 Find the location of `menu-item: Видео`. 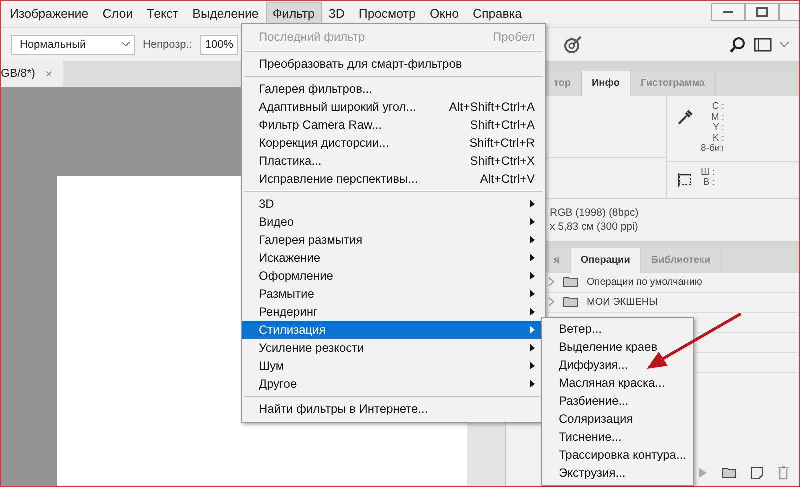

menu-item: Видео is located at coordinates (393, 222).